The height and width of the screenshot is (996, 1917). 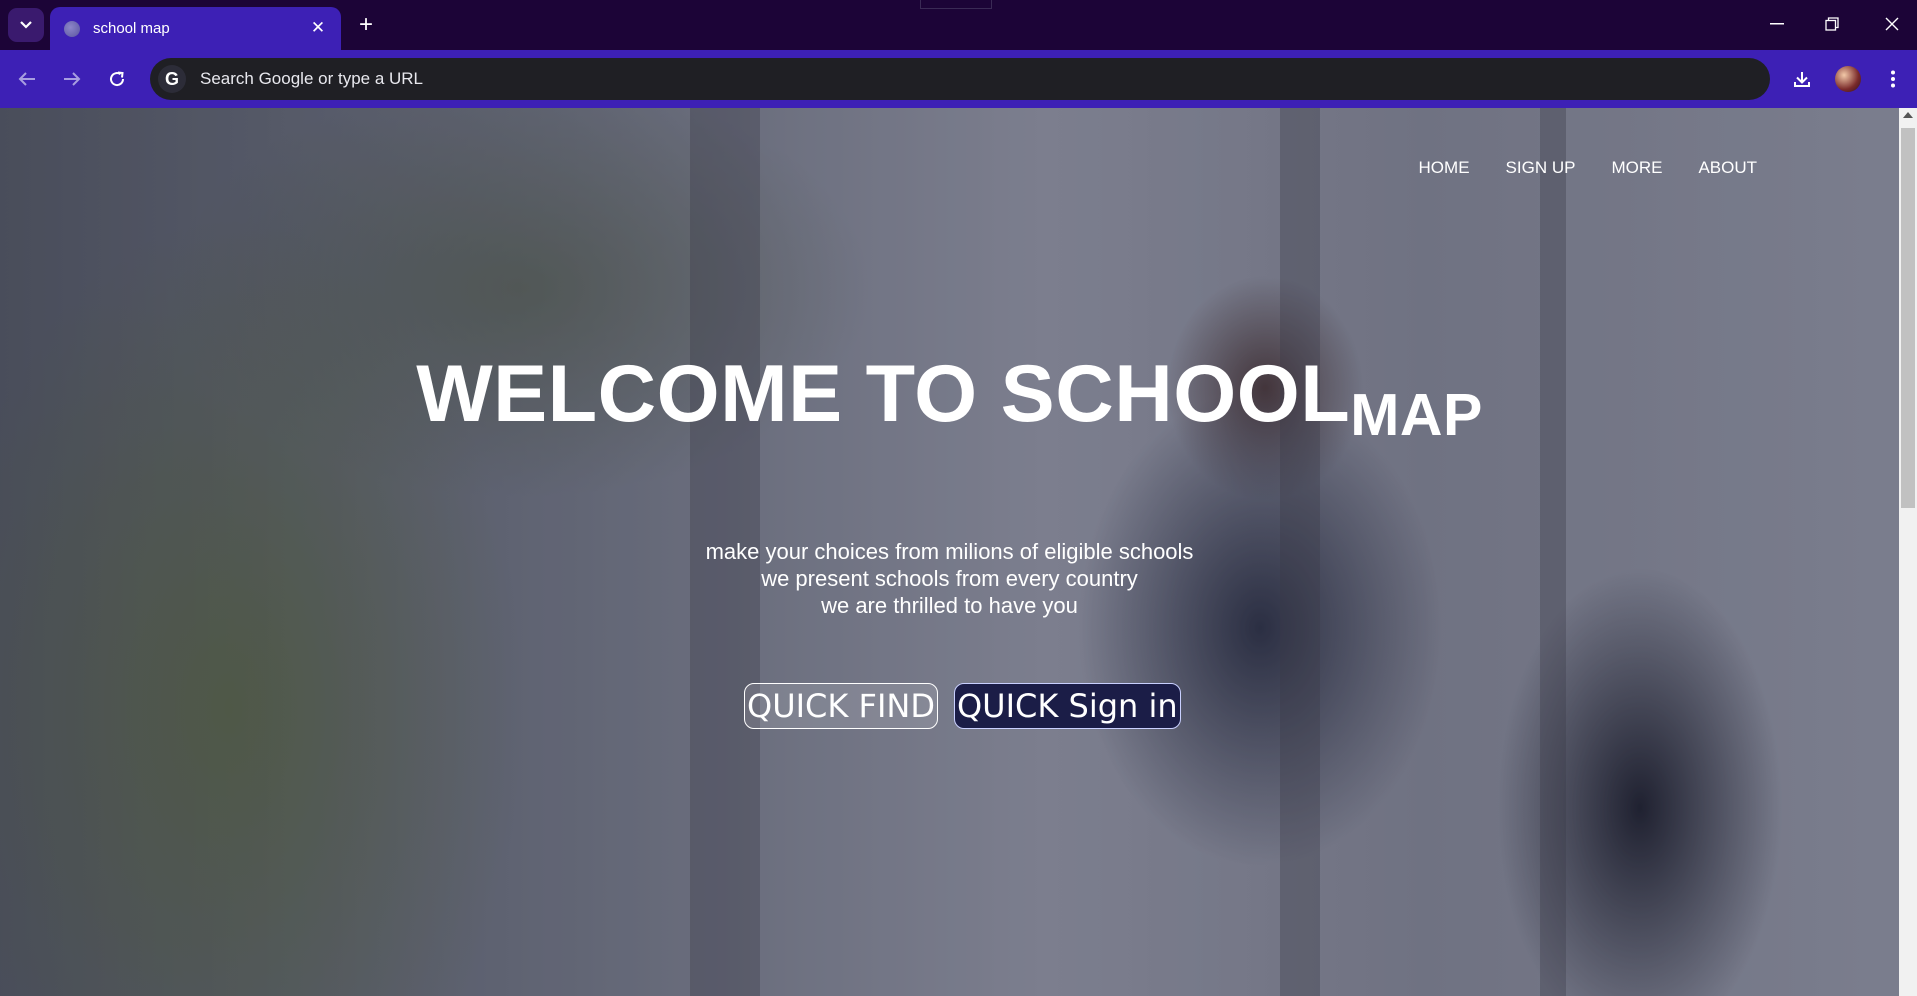 What do you see at coordinates (1848, 79) in the screenshot?
I see `profile-avatar` at bounding box center [1848, 79].